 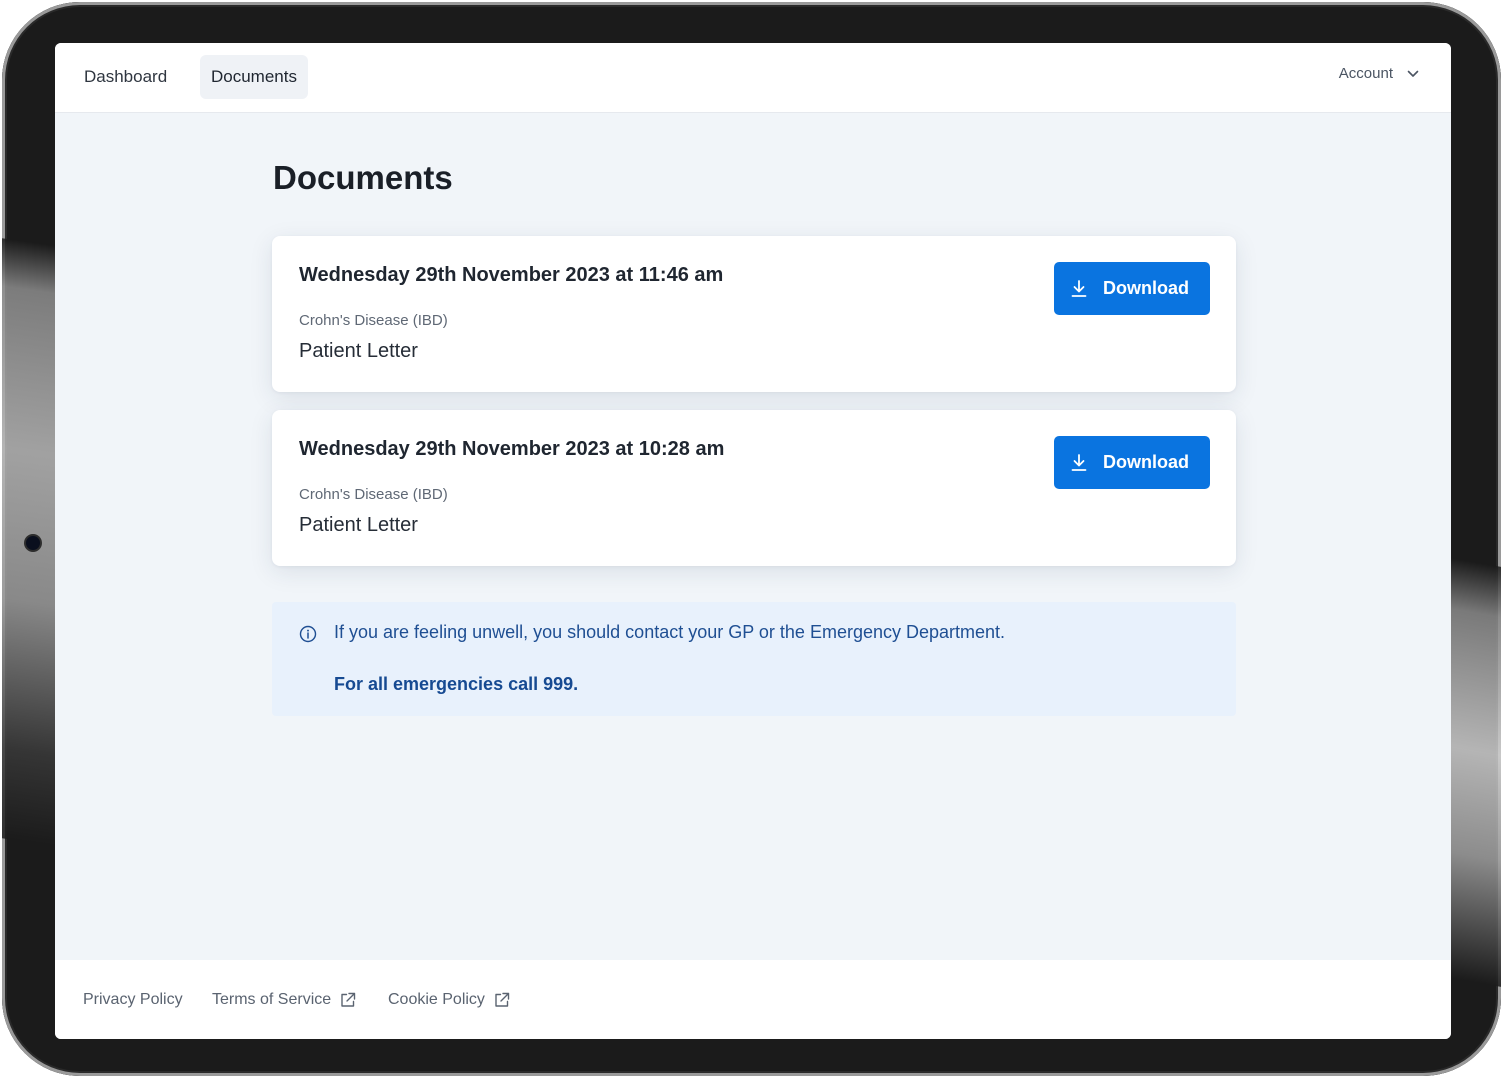 What do you see at coordinates (125, 77) in the screenshot?
I see `nav-item-dashboard: Dashboard` at bounding box center [125, 77].